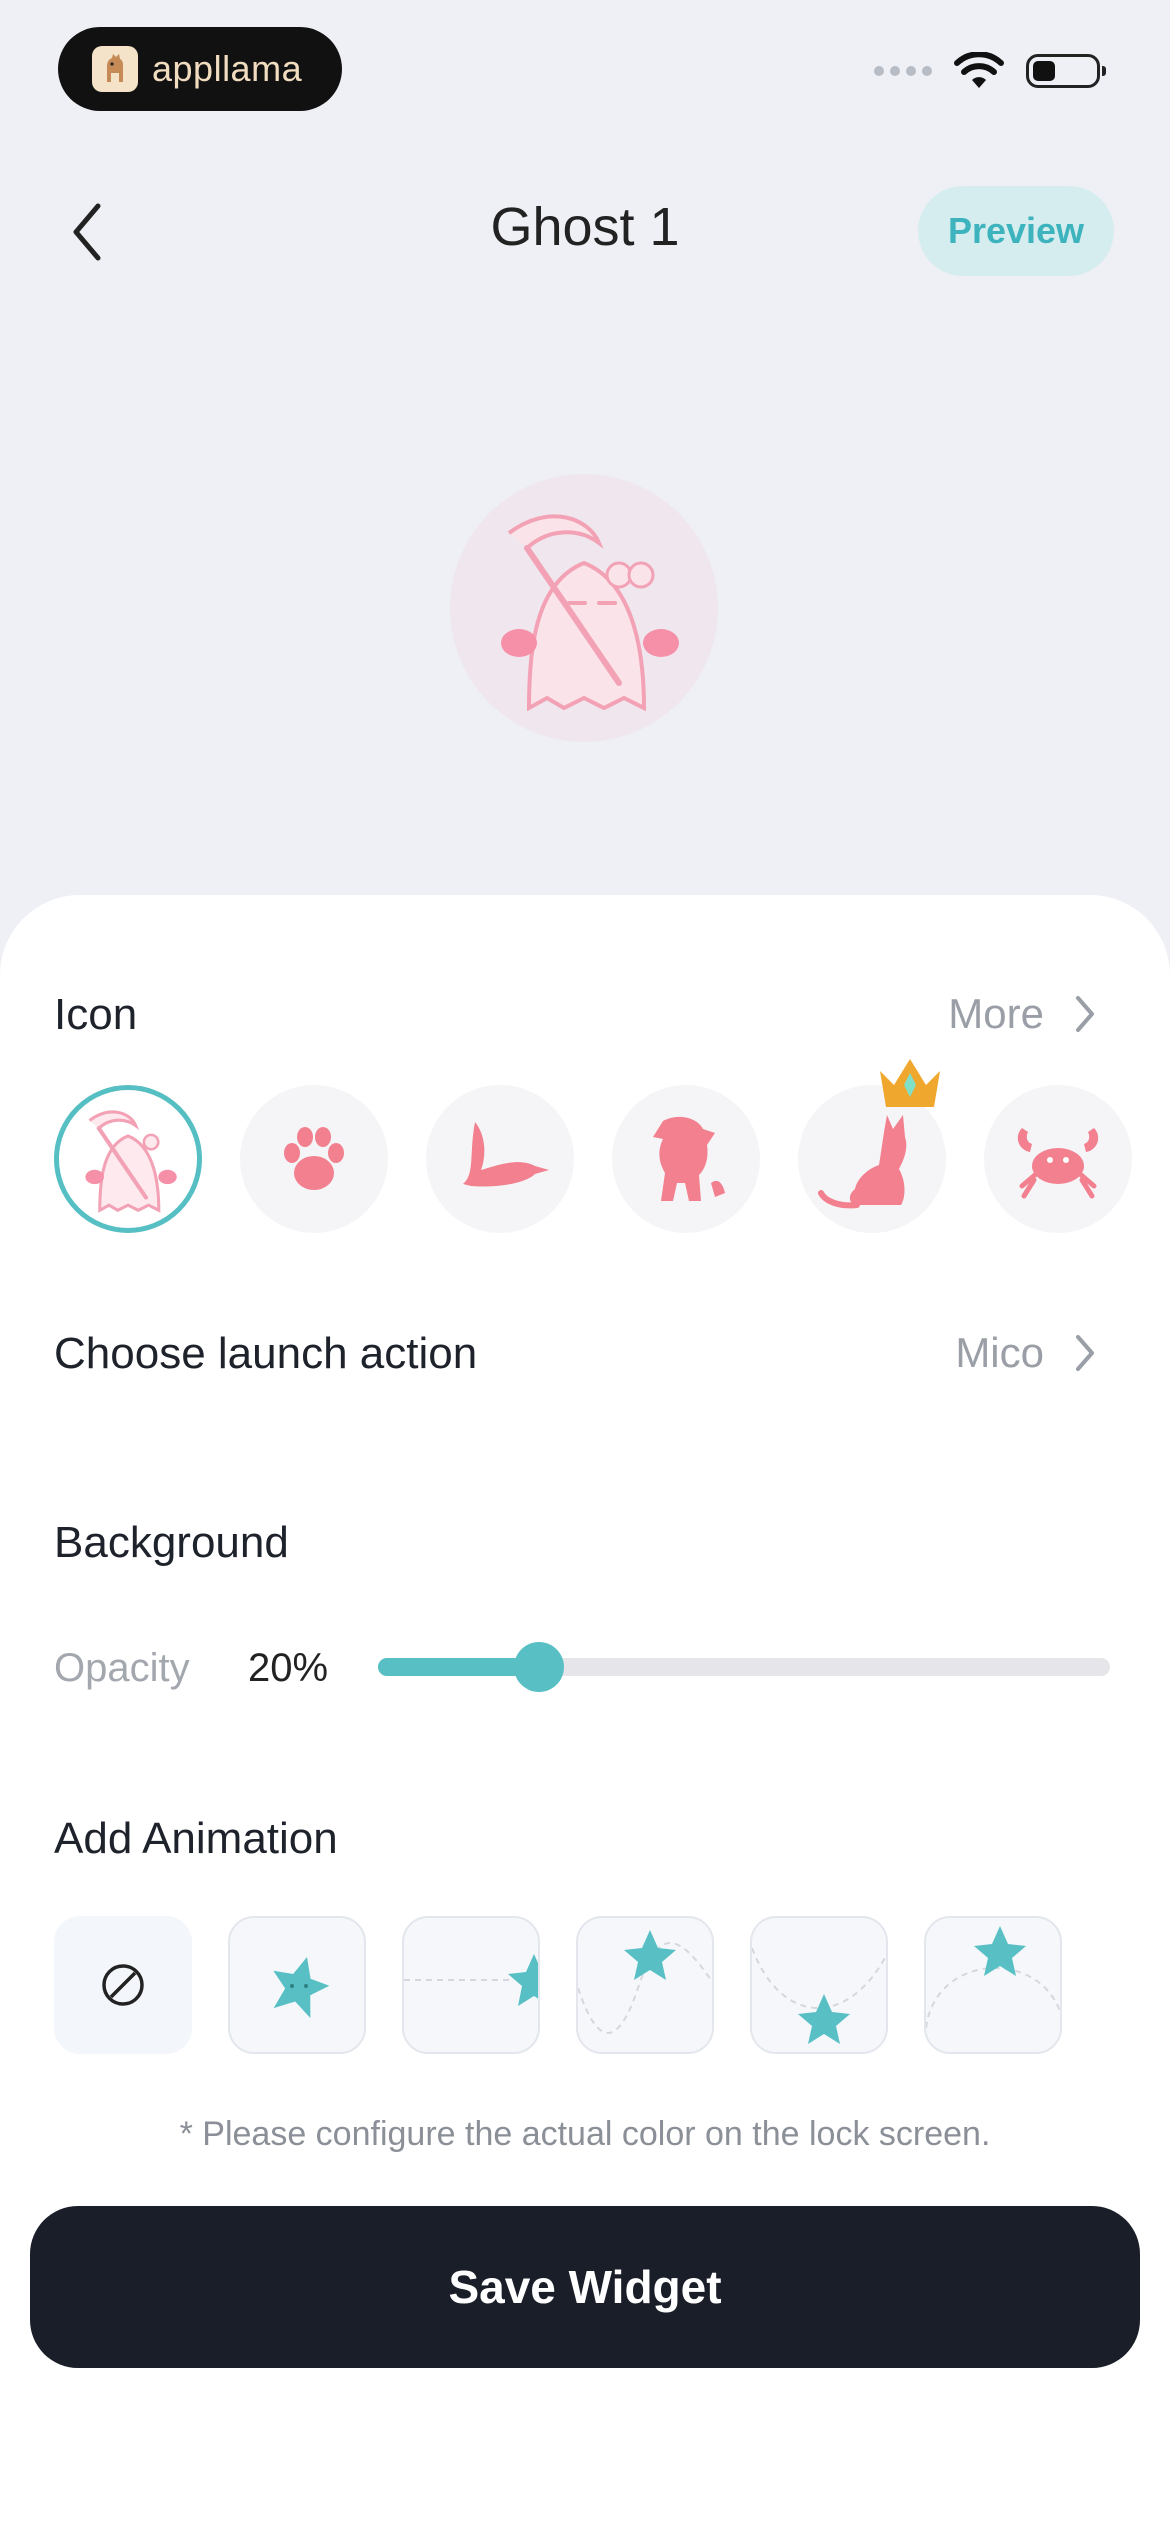 This screenshot has height=2532, width=1170. What do you see at coordinates (115, 69) in the screenshot?
I see `llama-logo-icon` at bounding box center [115, 69].